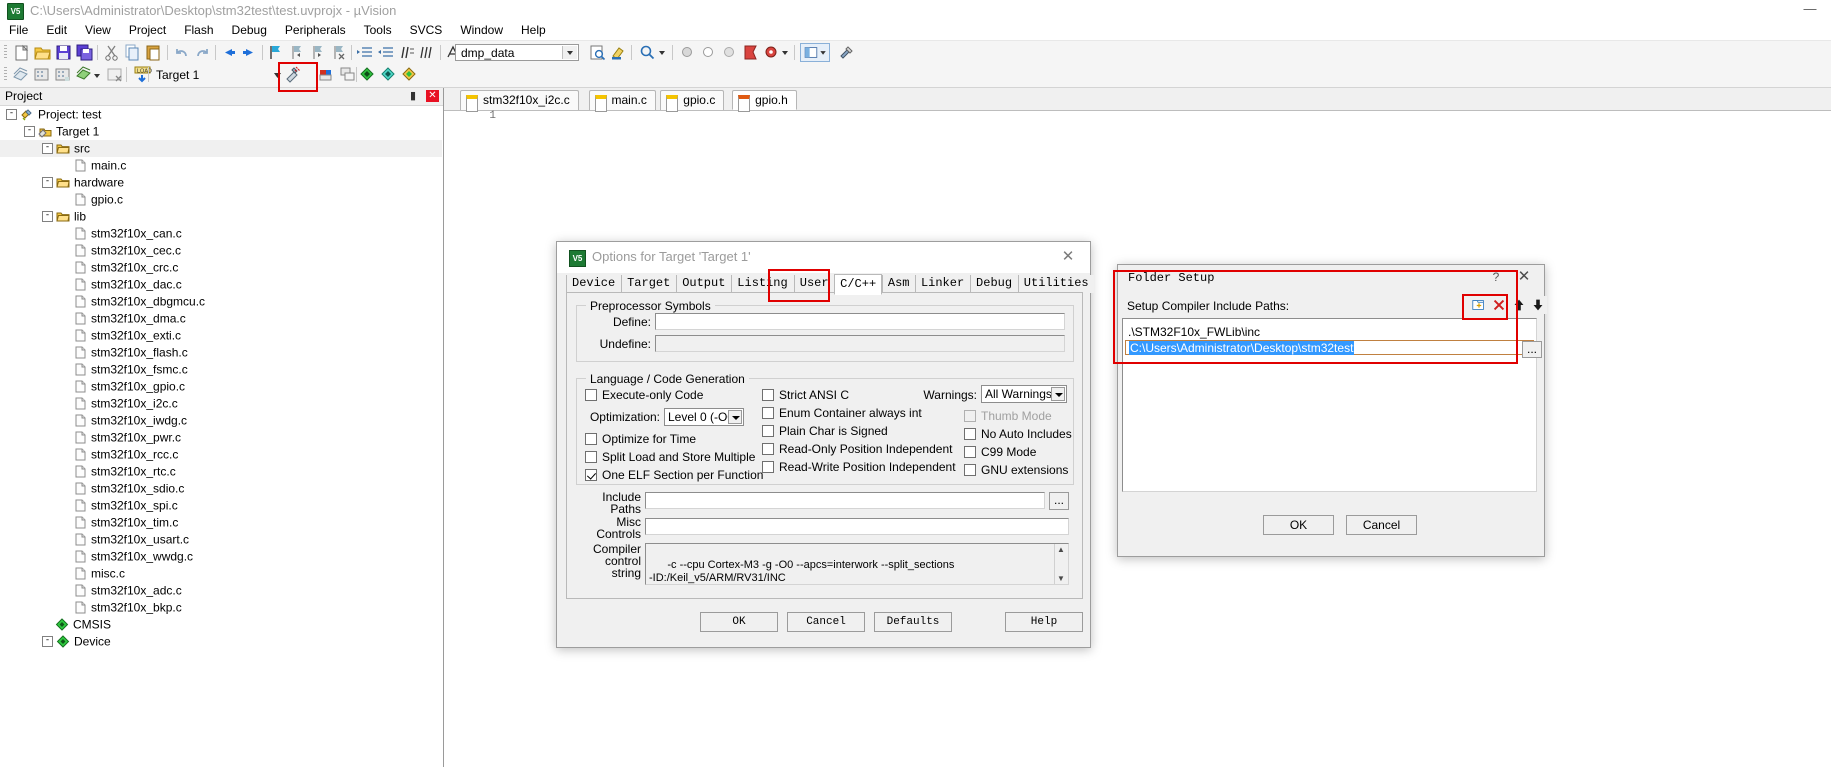 The image size is (1831, 767). Describe the element at coordinates (1298, 525) in the screenshot. I see `folder-setup-ok-button: OK` at that location.